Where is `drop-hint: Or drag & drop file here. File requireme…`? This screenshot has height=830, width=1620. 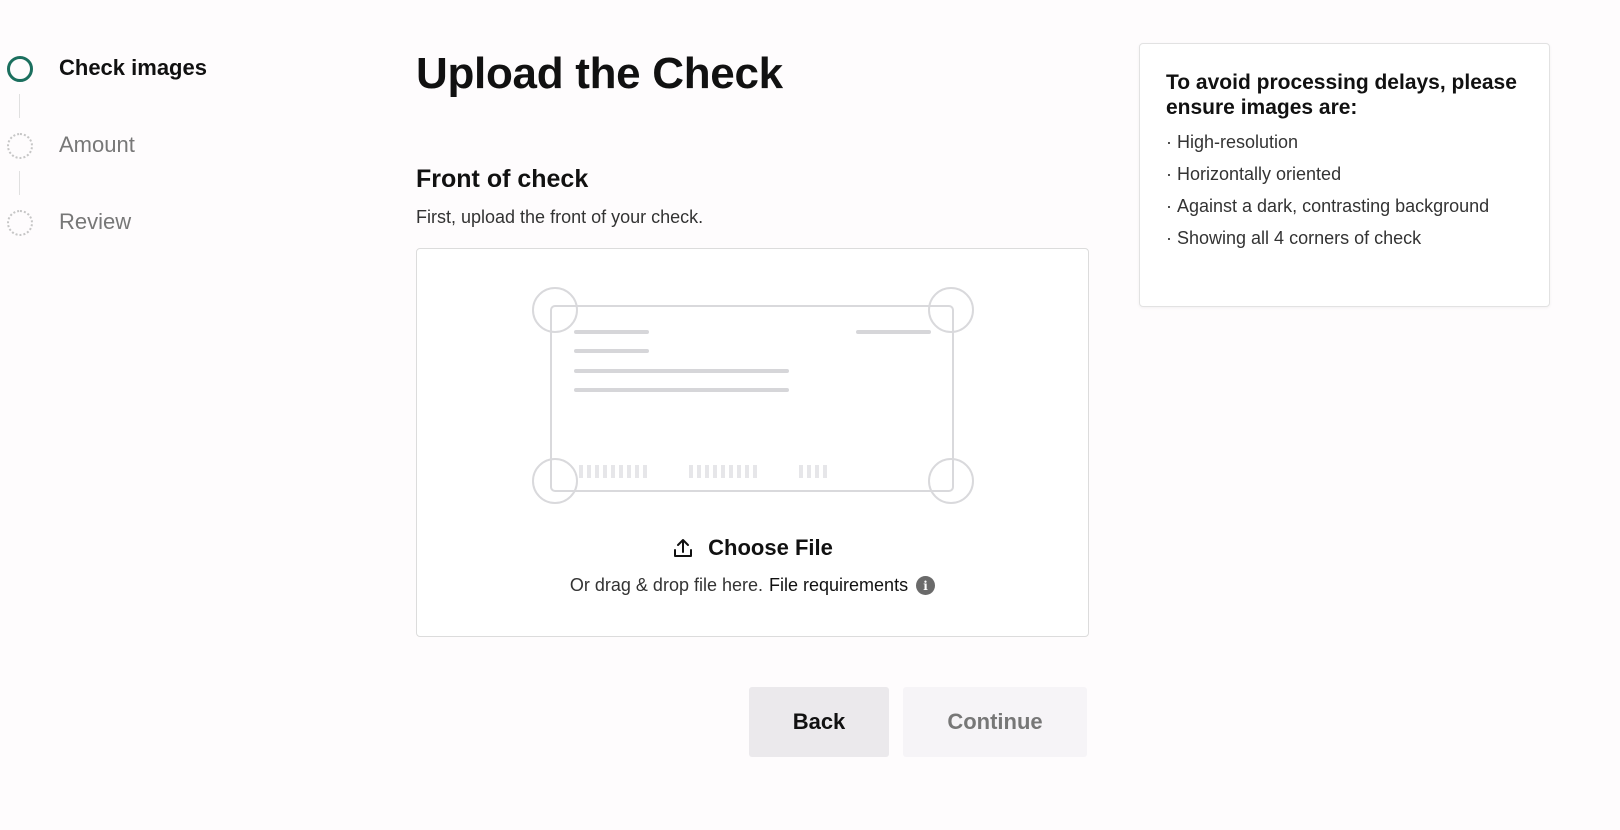 drop-hint: Or drag & drop file here. File requireme… is located at coordinates (752, 585).